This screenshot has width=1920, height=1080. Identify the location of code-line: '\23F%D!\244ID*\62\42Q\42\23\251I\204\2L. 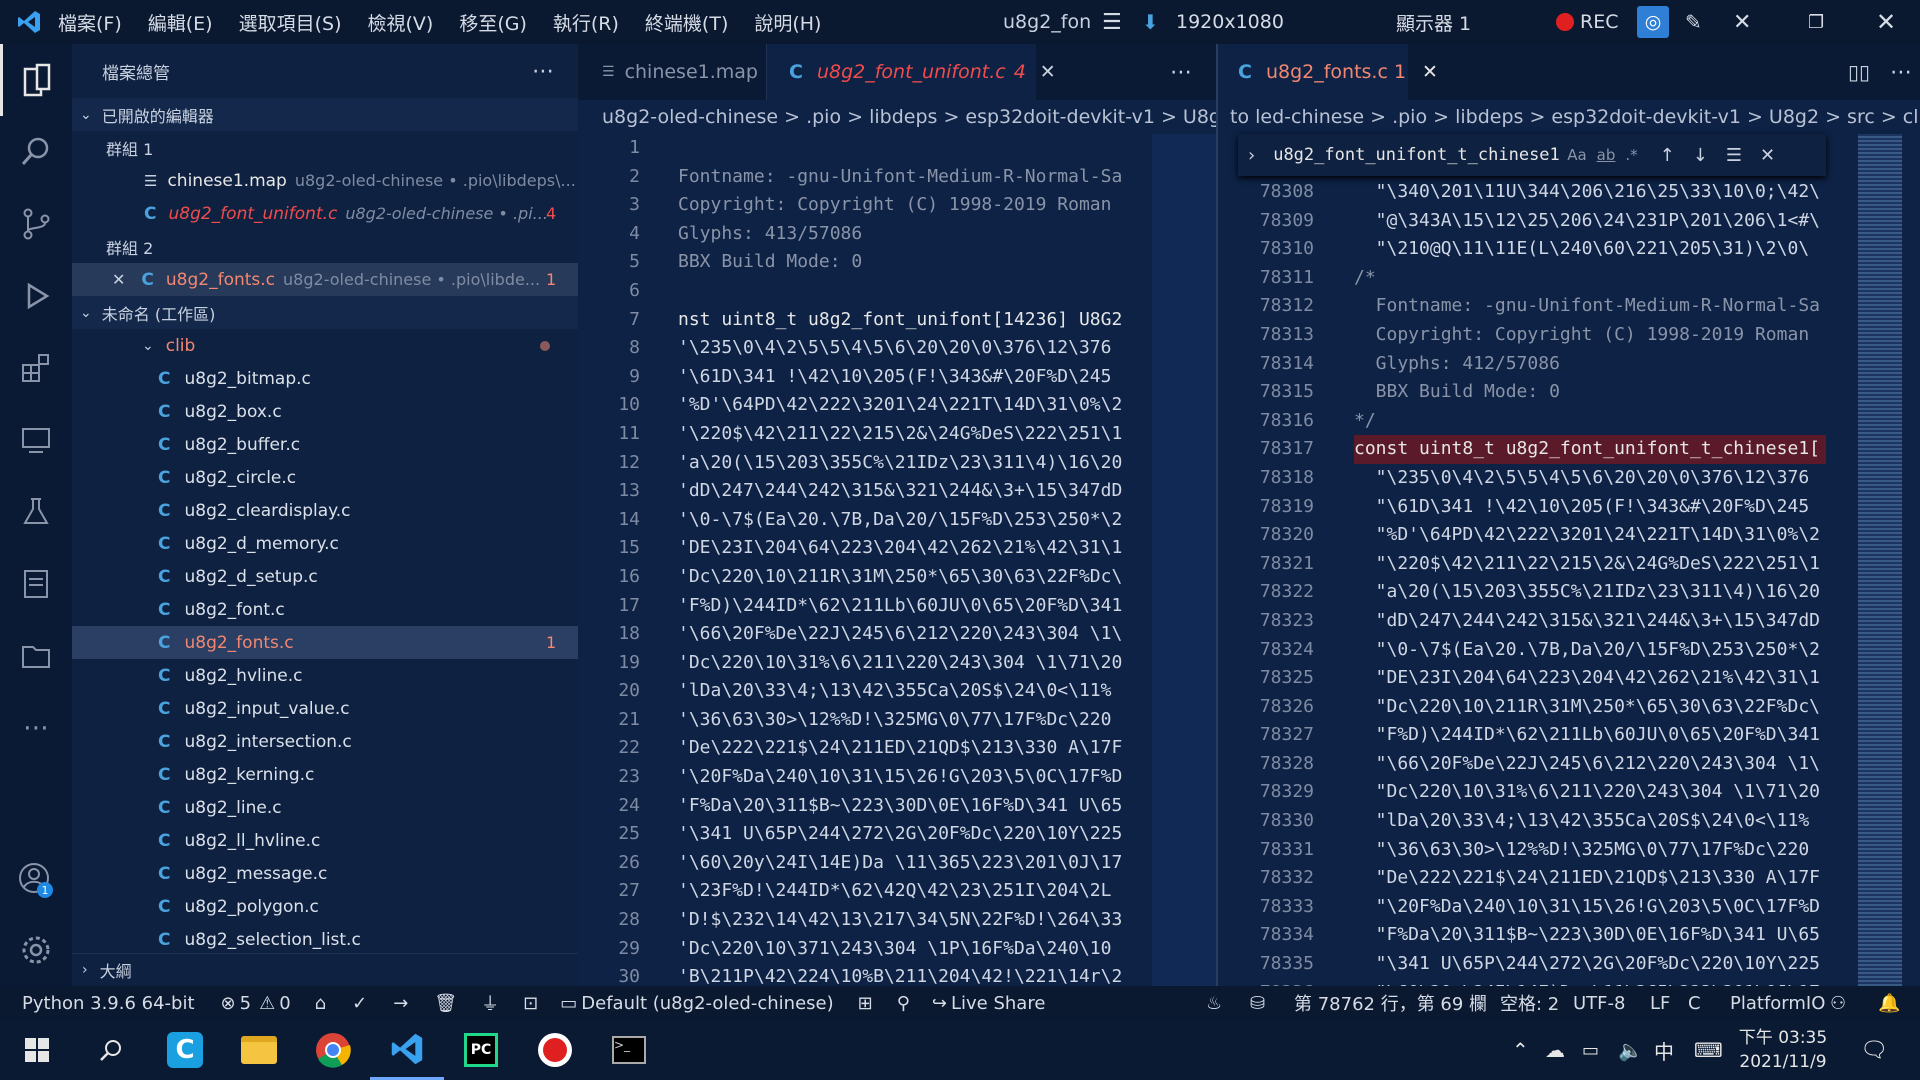
(915, 891).